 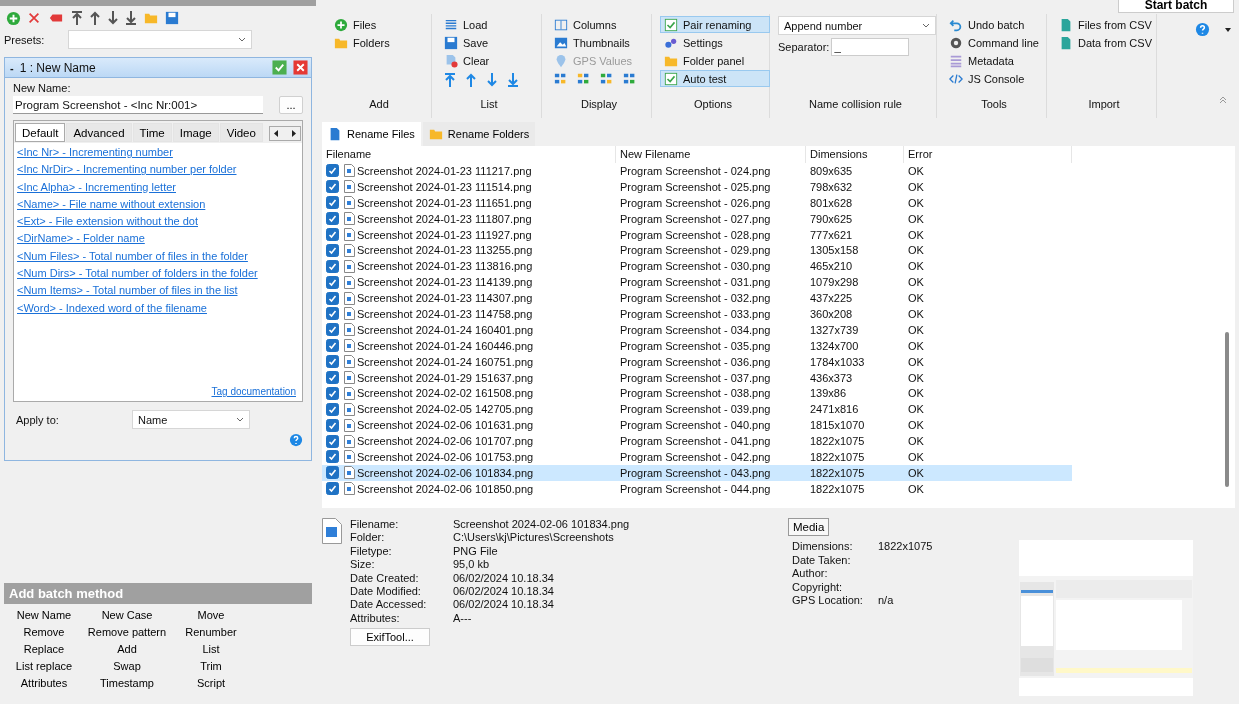 I want to click on tab: Image, so click(x=195, y=132).